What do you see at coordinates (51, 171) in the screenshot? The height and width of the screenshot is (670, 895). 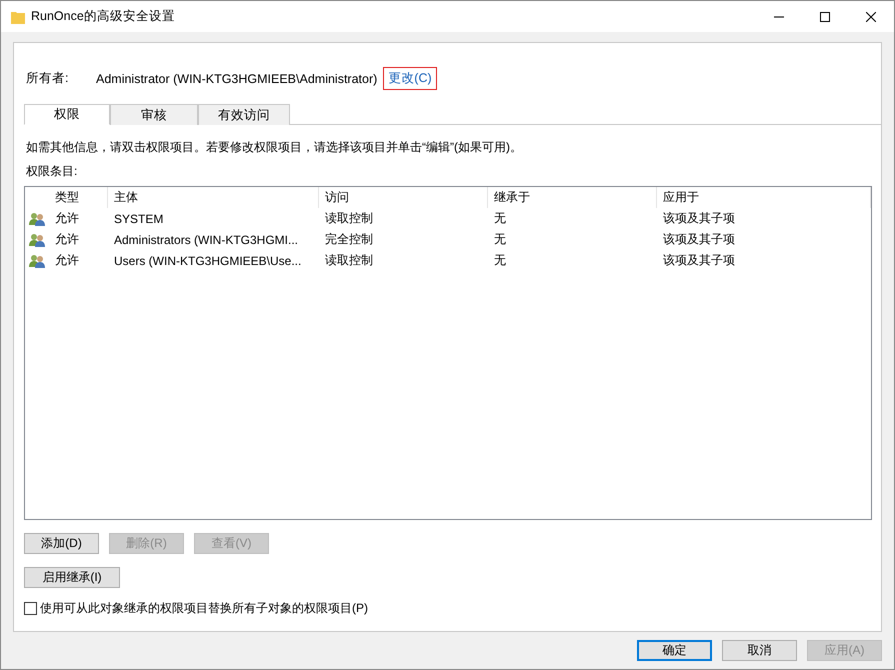 I see `list-label: 权限条目:` at bounding box center [51, 171].